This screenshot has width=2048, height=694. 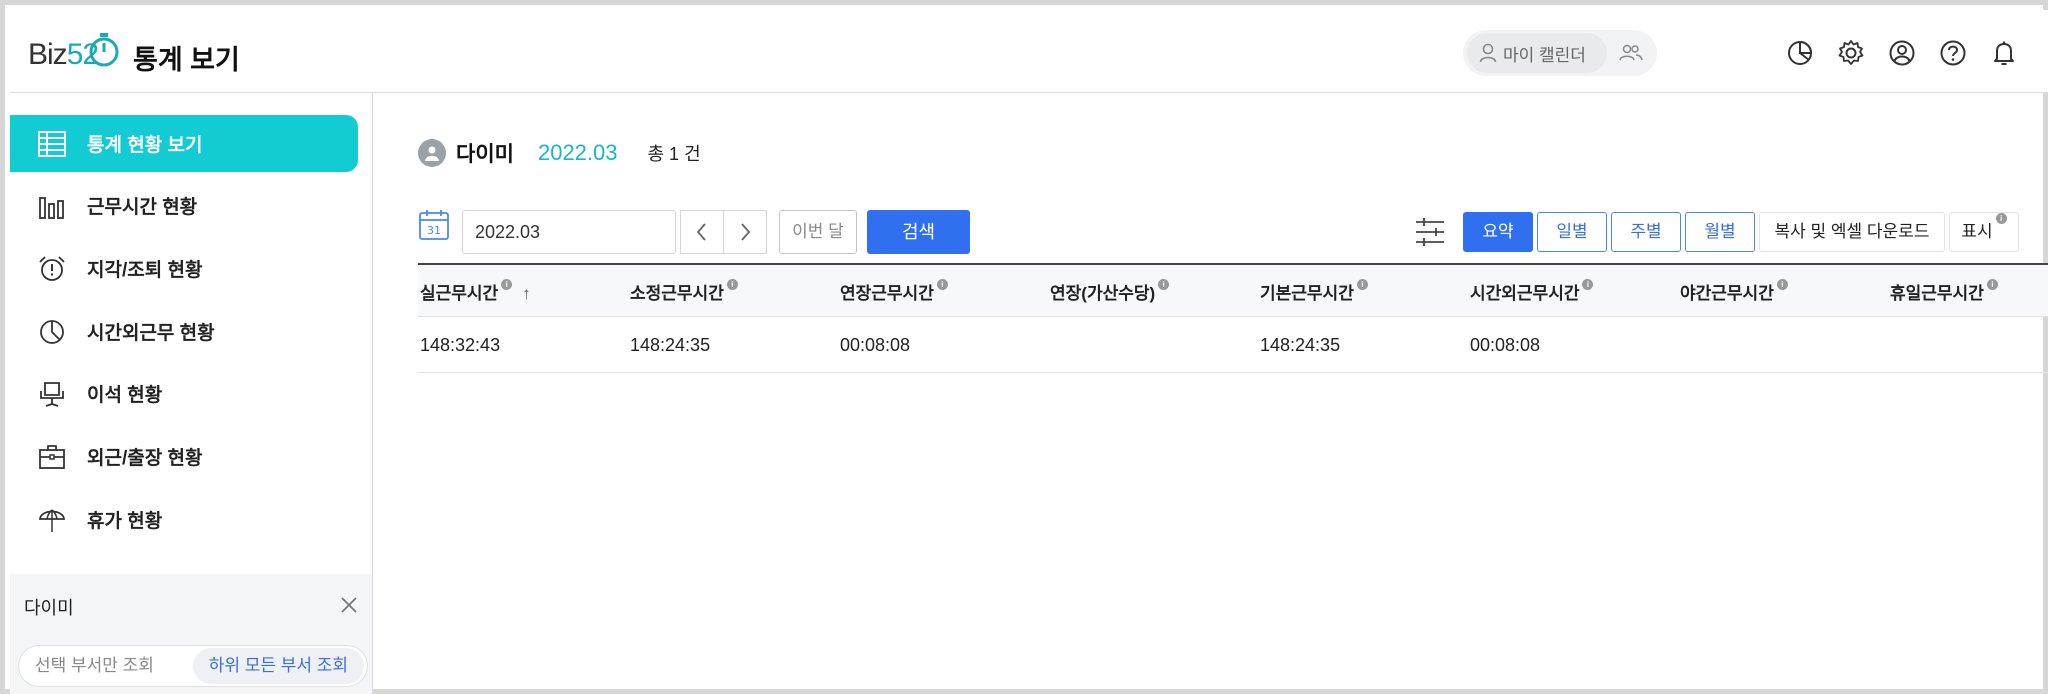 What do you see at coordinates (145, 270) in the screenshot?
I see `sidebar-item-label: 지각/조퇴 현황` at bounding box center [145, 270].